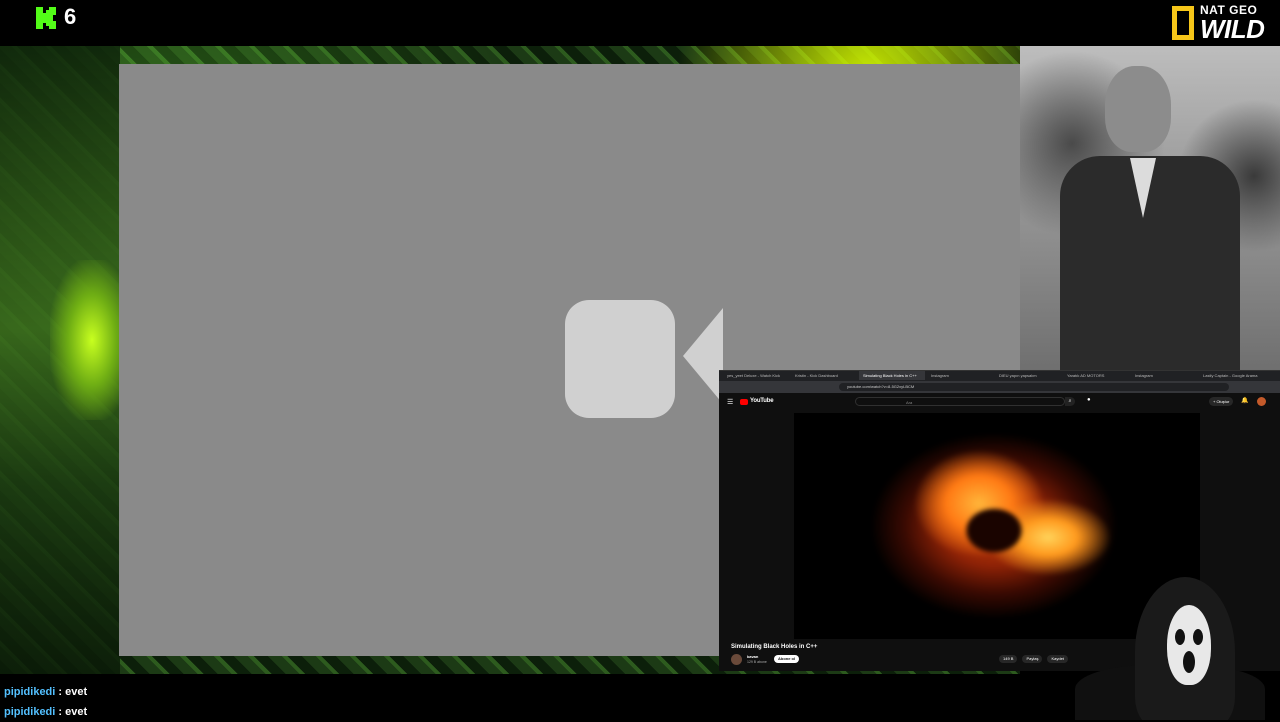 The height and width of the screenshot is (722, 1280). I want to click on url-input: youtube.com/watch?v=8-5G2xyLBCM, so click(1034, 387).